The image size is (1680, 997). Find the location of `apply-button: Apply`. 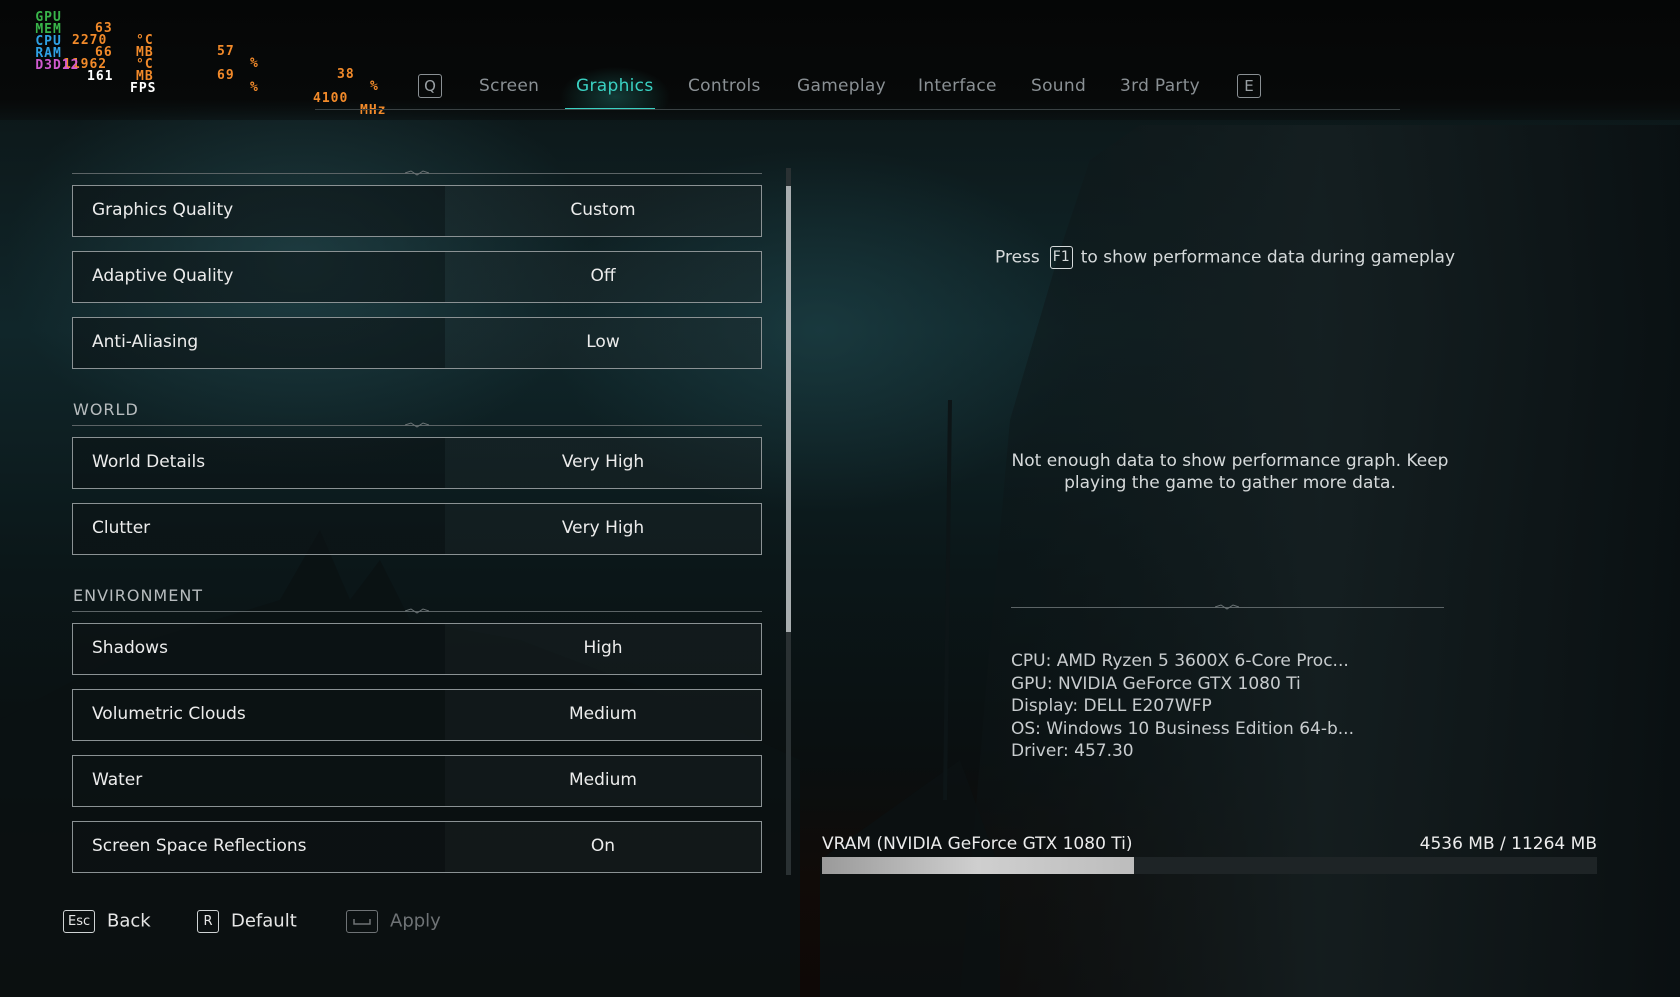

apply-button: Apply is located at coordinates (393, 922).